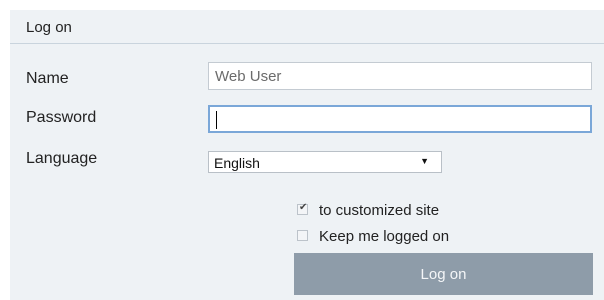  Describe the element at coordinates (61, 117) in the screenshot. I see `password-label: Password` at that location.